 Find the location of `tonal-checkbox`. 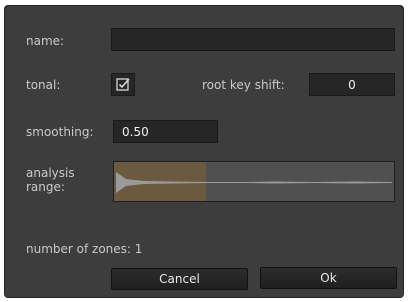

tonal-checkbox is located at coordinates (123, 84).